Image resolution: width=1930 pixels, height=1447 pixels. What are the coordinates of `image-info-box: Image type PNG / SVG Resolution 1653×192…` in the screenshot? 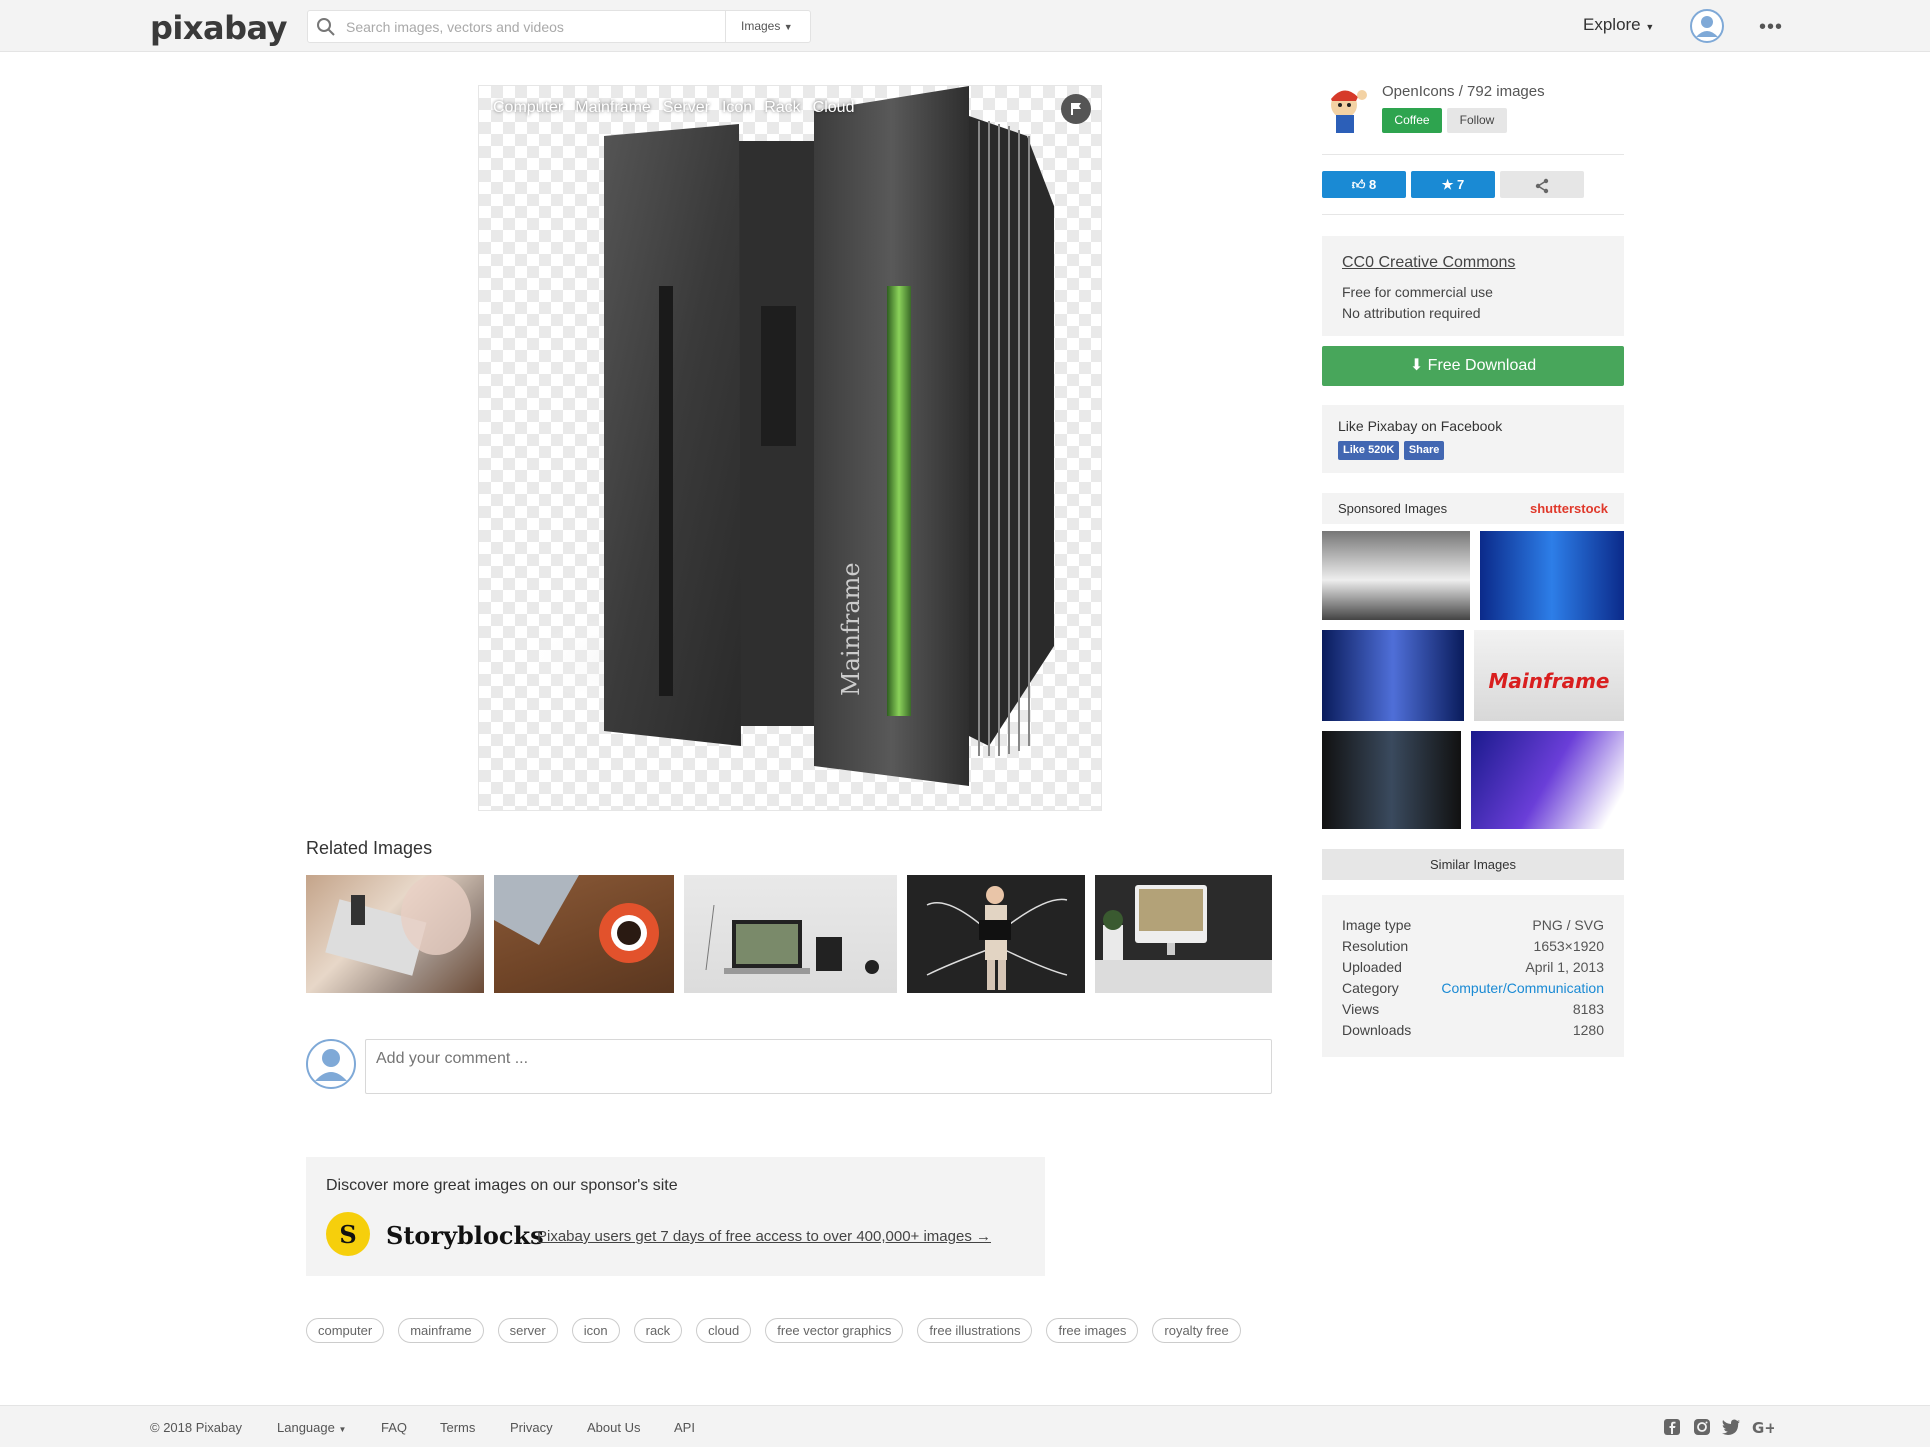 It's located at (1473, 976).